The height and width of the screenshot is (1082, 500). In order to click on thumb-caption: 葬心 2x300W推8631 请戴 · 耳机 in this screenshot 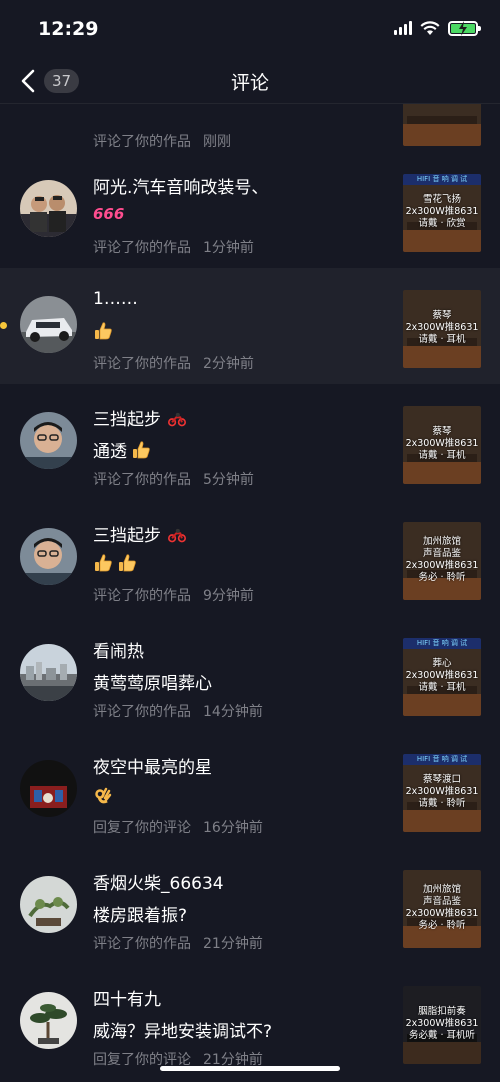, I will do `click(442, 675)`.